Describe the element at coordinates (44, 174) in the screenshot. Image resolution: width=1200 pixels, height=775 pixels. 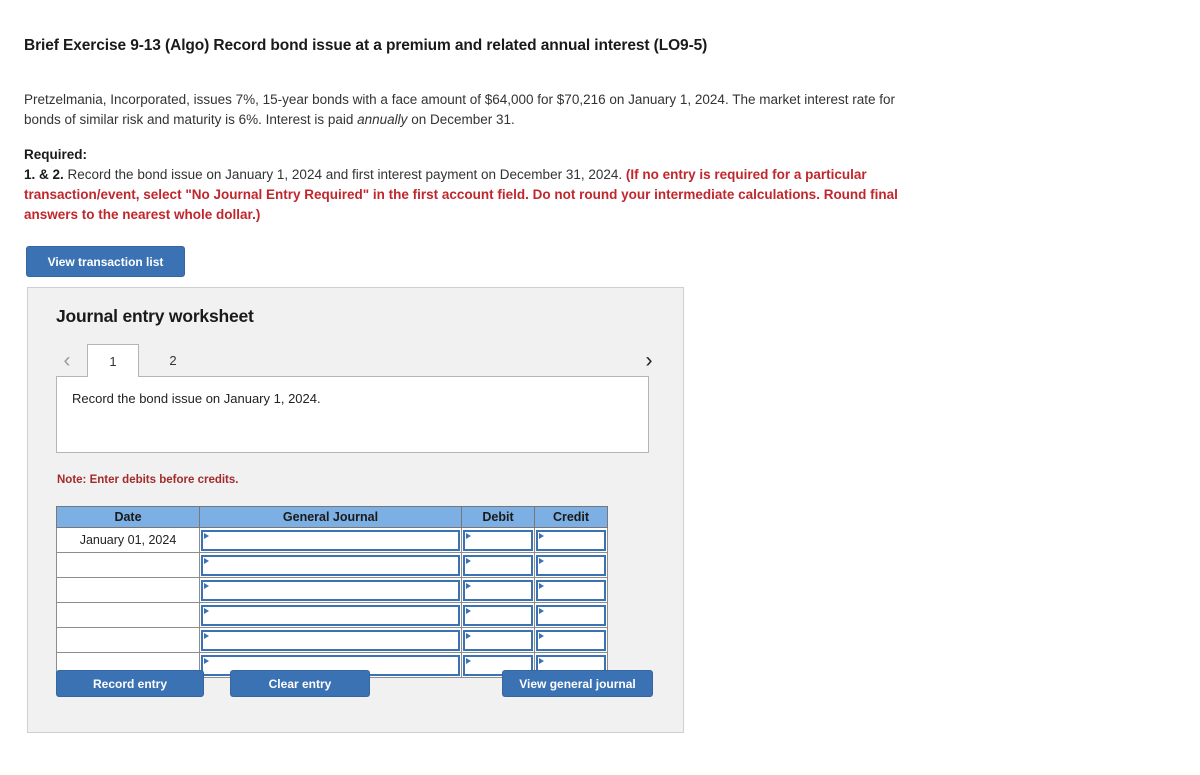
I see `required-number: 1. & 2.` at that location.